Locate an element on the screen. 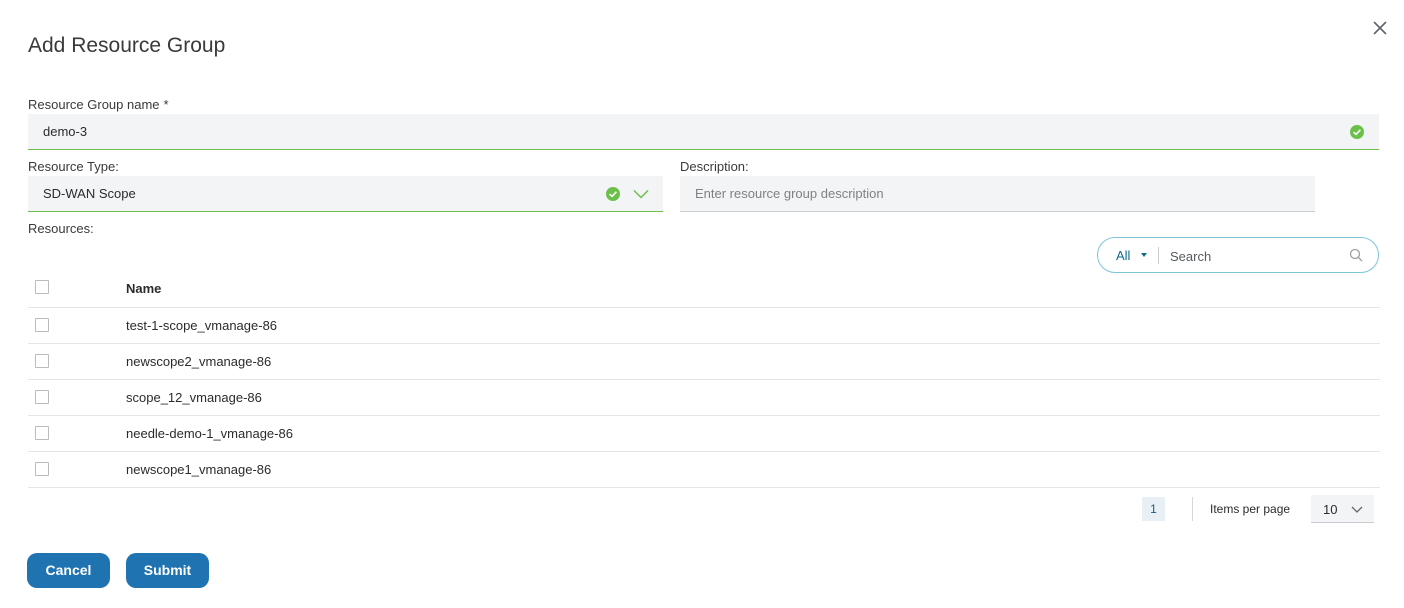 The height and width of the screenshot is (608, 1404). resource-type-value: SD-WAN Scope is located at coordinates (89, 193).